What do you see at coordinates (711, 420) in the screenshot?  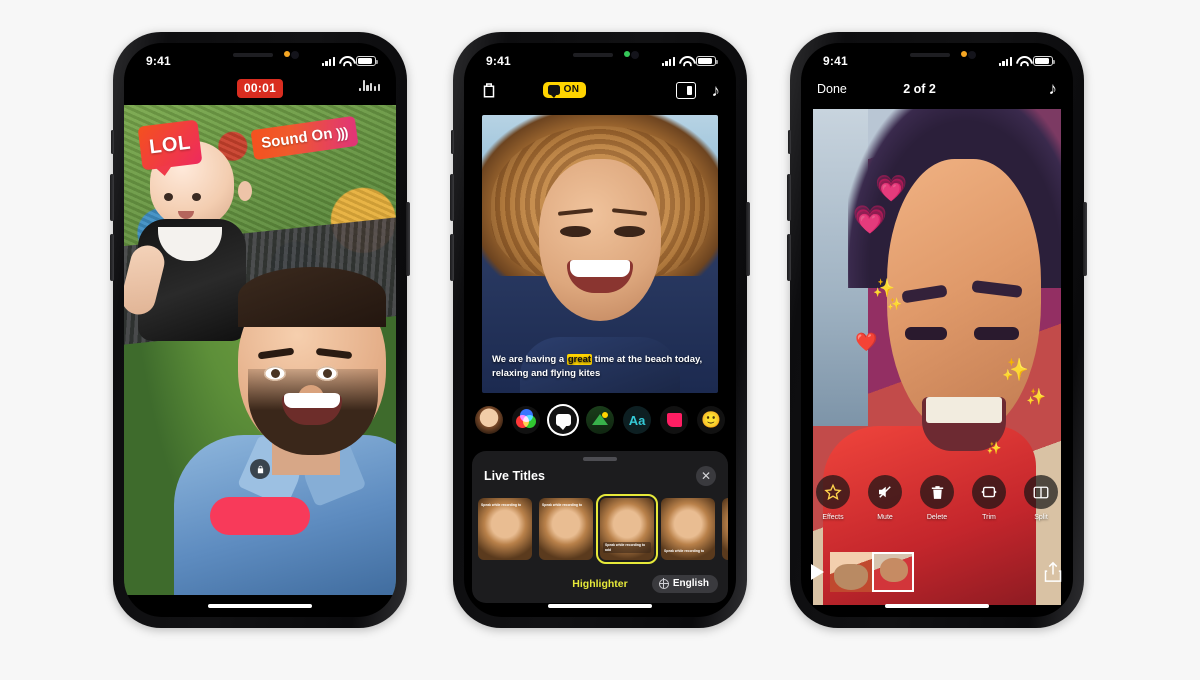 I see `emoji-tool: 🙂` at bounding box center [711, 420].